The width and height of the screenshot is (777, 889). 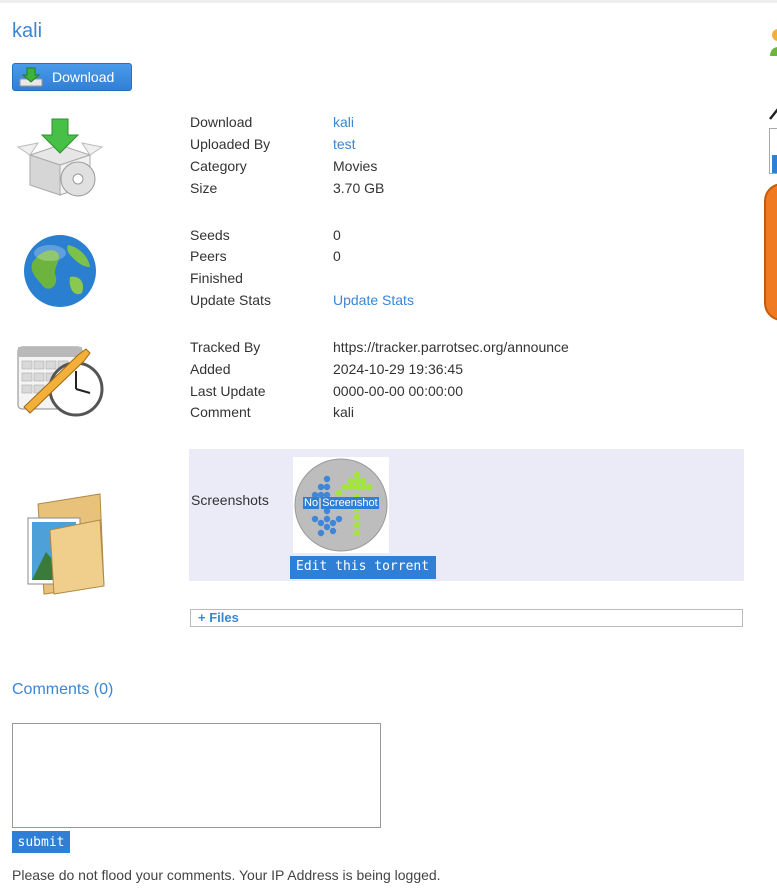 I want to click on sidebar-search-box, so click(x=773, y=151).